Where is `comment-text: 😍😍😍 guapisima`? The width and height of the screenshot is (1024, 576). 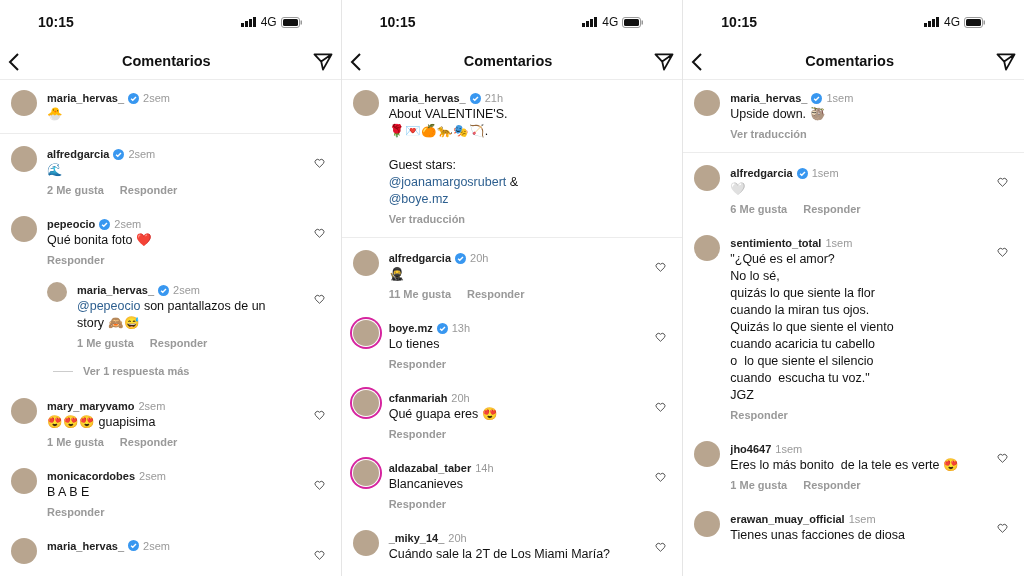 comment-text: 😍😍😍 guapisima is located at coordinates (102, 422).